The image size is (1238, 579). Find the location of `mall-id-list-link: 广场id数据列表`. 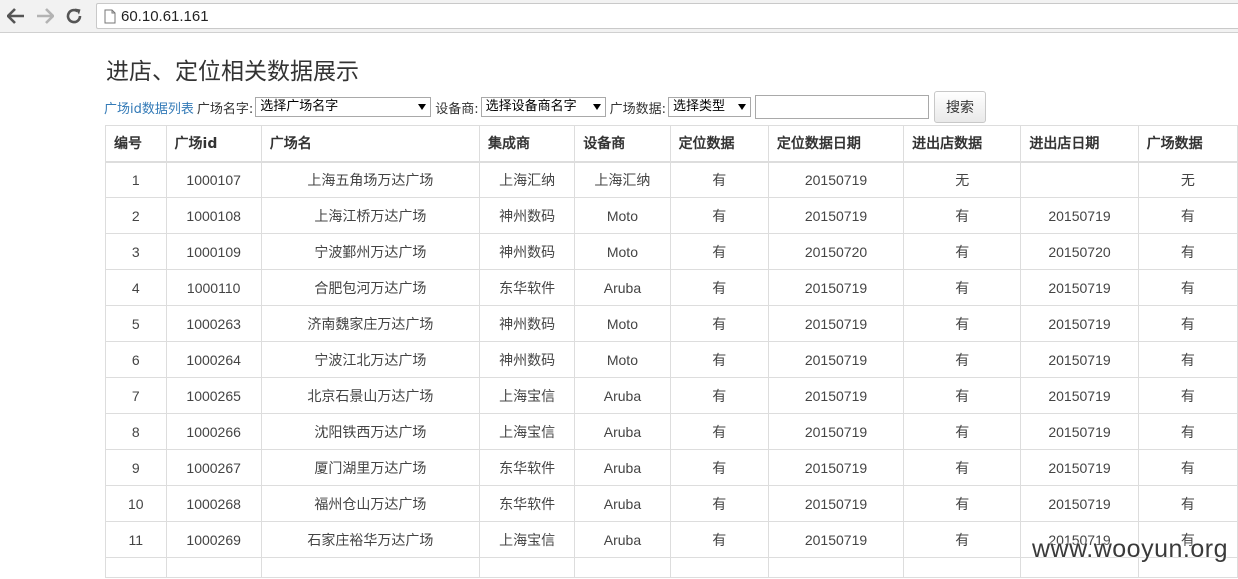

mall-id-list-link: 广场id数据列表 is located at coordinates (149, 107).